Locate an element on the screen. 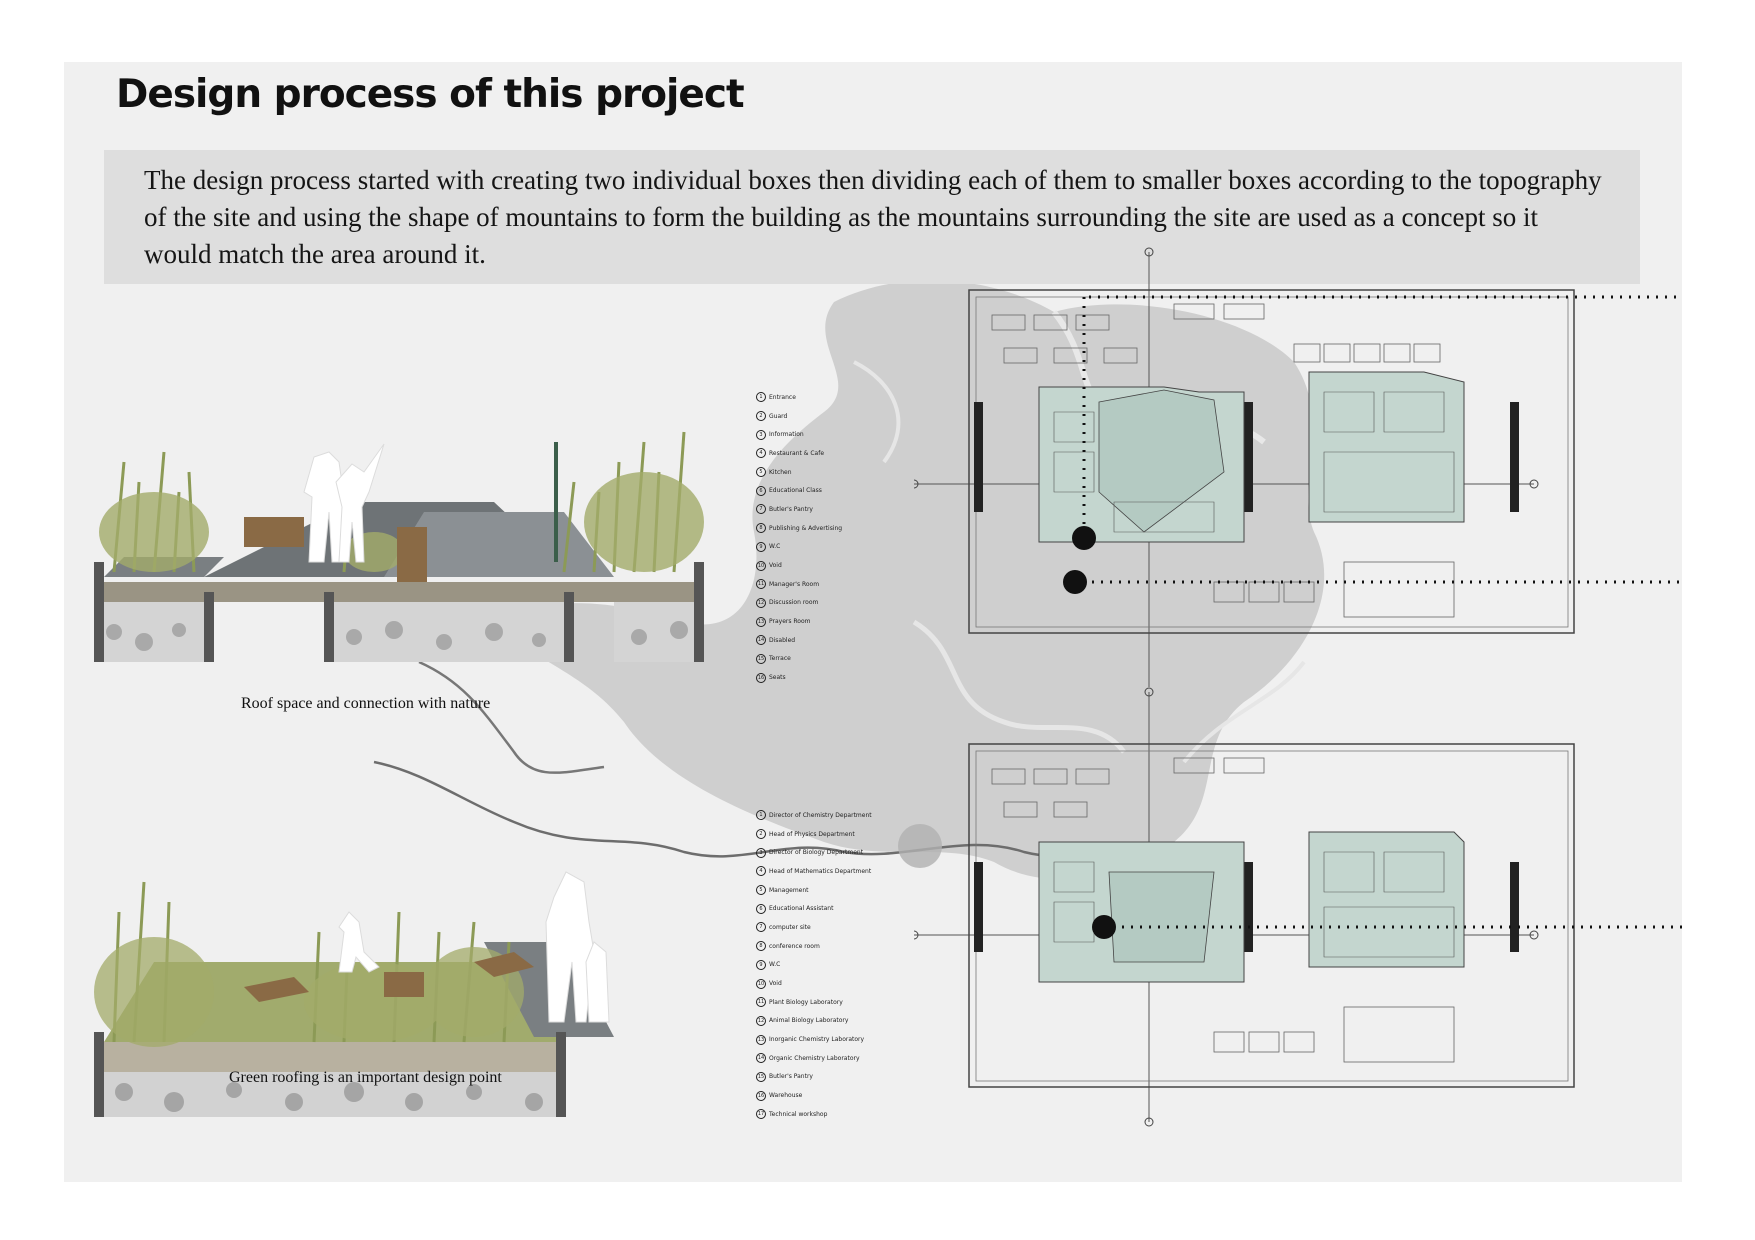 This screenshot has height=1240, width=1755. legend-label: Prayers Room is located at coordinates (790, 622).